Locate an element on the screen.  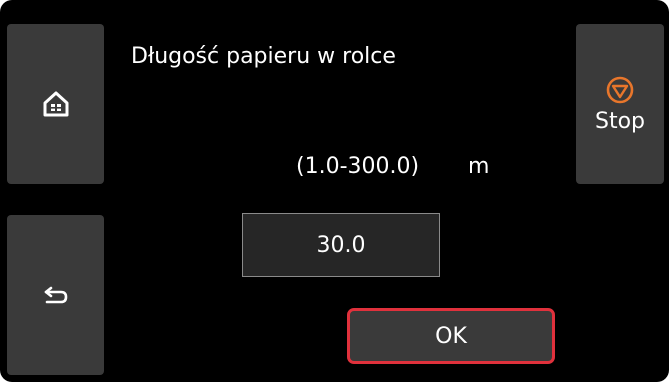
ok-label: OK is located at coordinates (451, 336).